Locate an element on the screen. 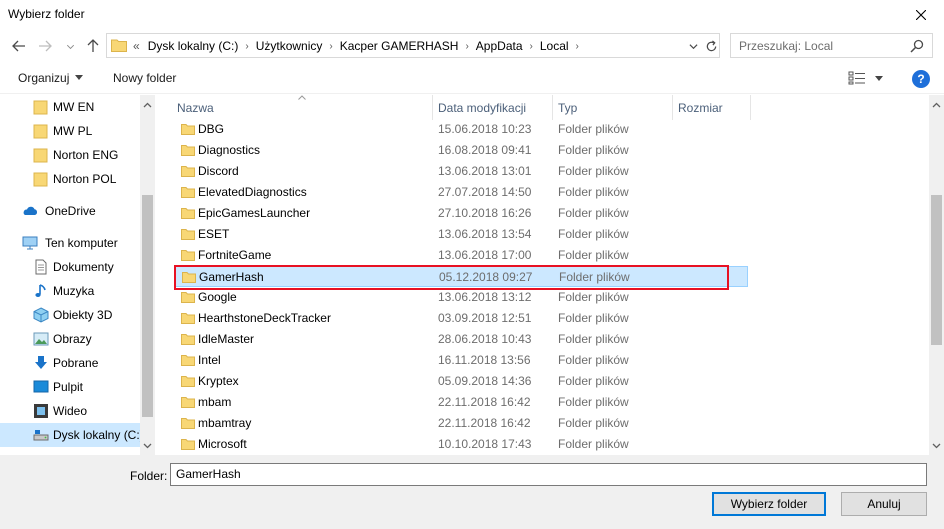  table-row: Microsoft 10.10.2018 17:43 Folder plików is located at coordinates (461, 444).